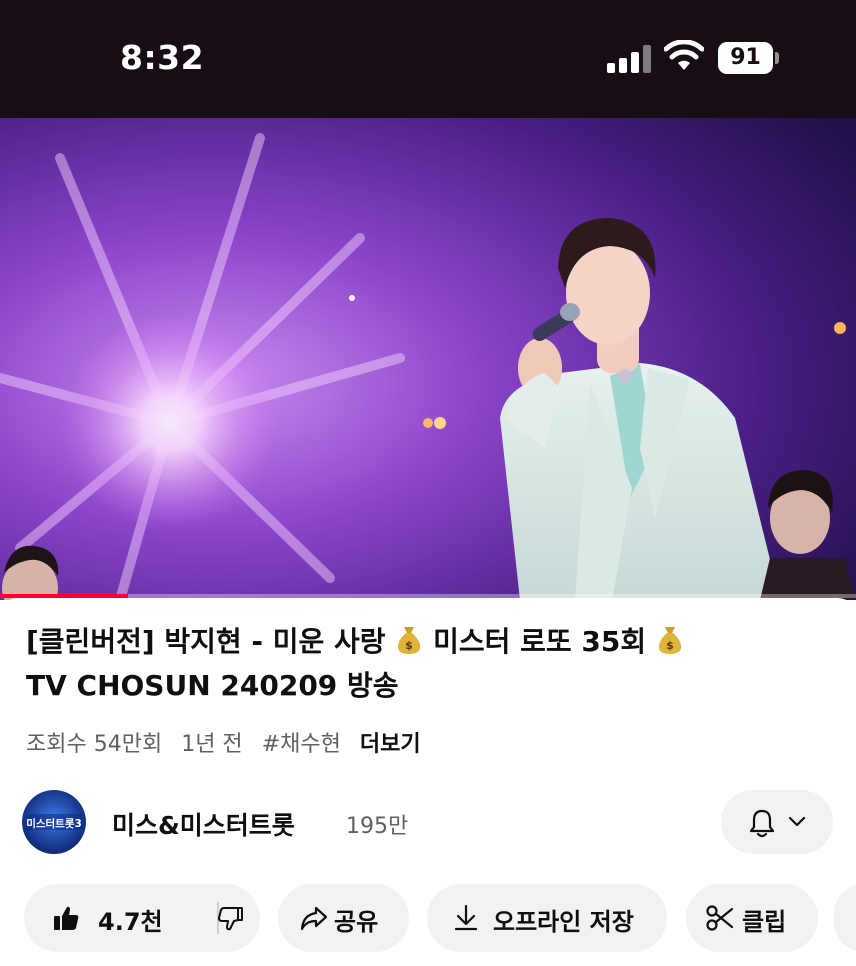  What do you see at coordinates (130, 922) in the screenshot?
I see `like-count: 4.7천` at bounding box center [130, 922].